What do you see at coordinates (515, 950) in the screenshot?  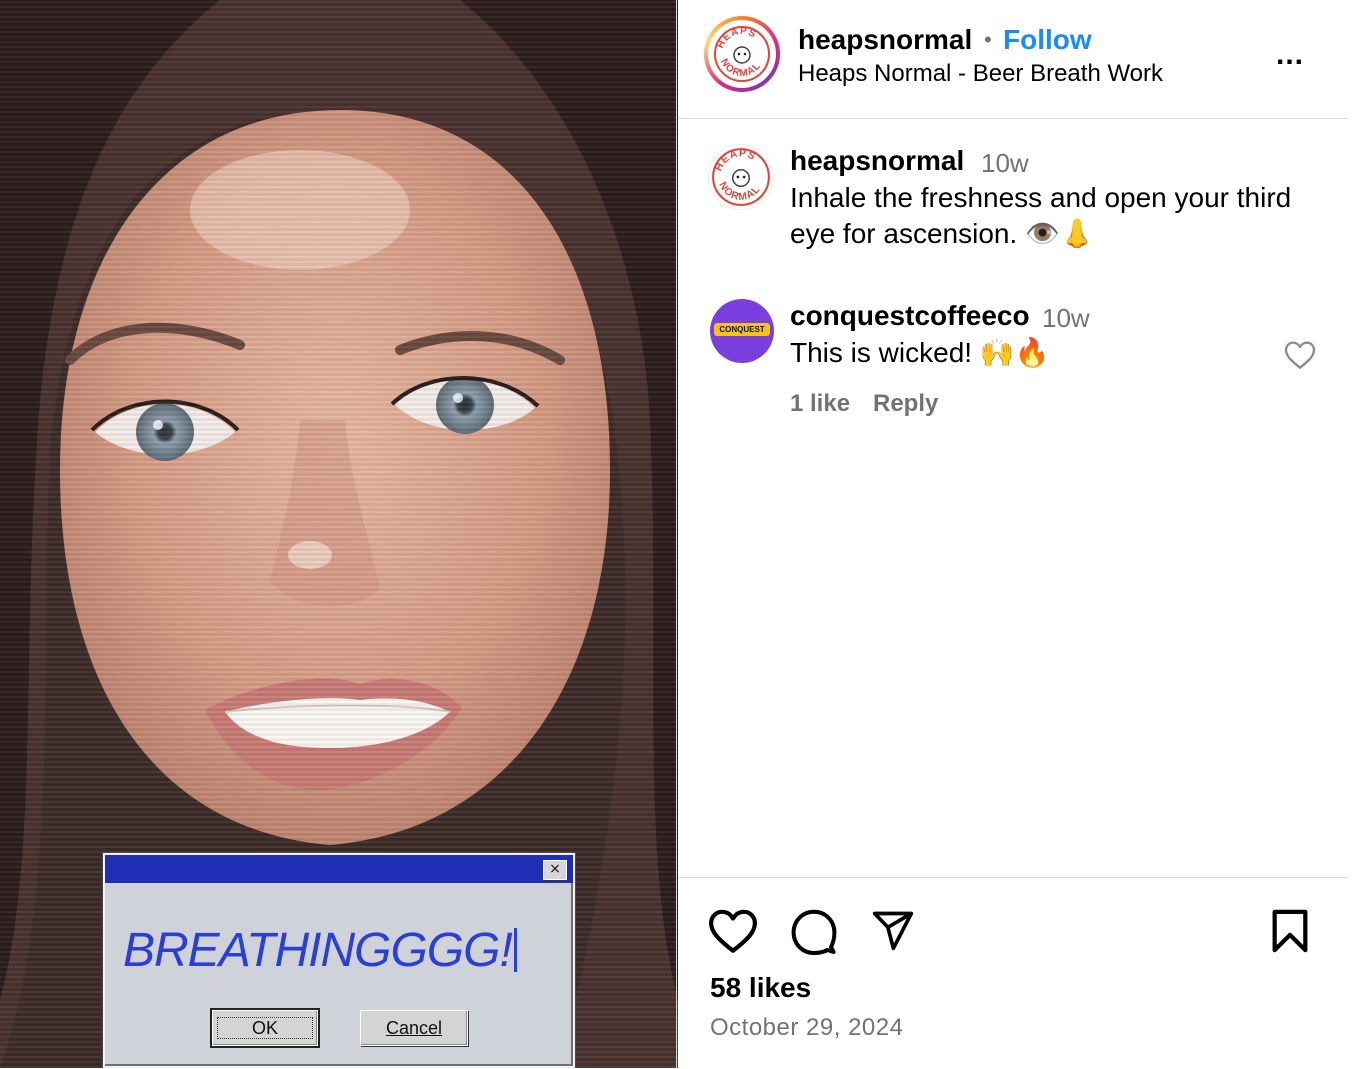 I see `text-cursor` at bounding box center [515, 950].